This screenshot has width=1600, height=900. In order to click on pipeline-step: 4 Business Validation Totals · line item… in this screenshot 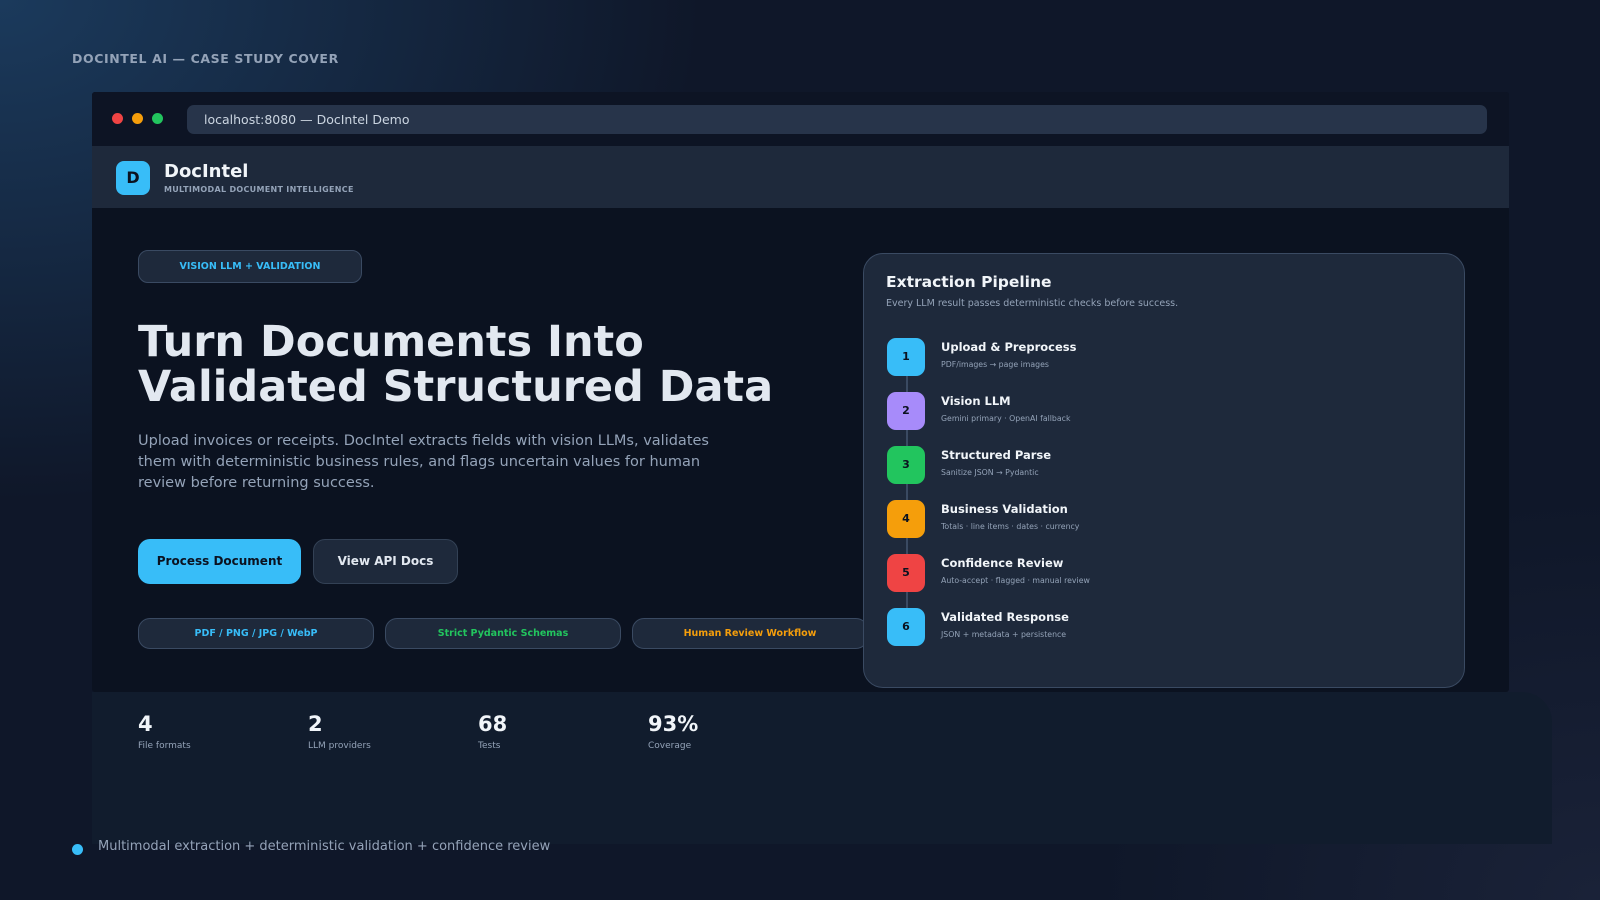, I will do `click(1167, 520)`.